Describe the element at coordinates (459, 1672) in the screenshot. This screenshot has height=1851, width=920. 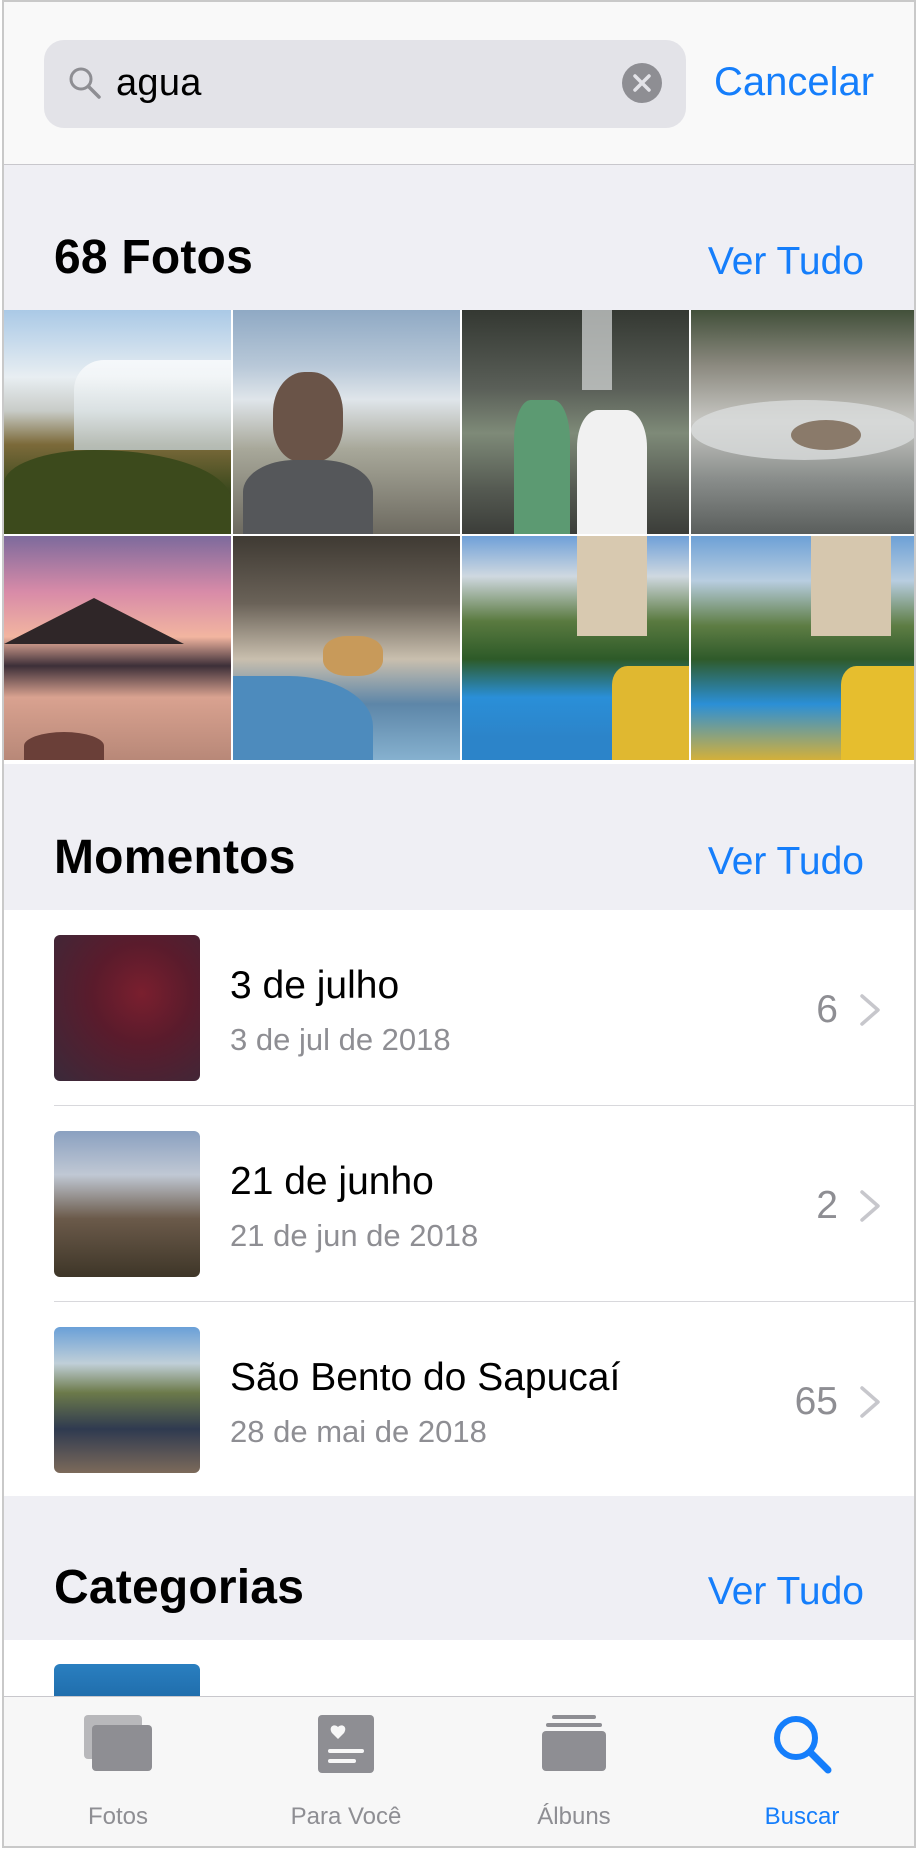
I see `categories-row` at that location.